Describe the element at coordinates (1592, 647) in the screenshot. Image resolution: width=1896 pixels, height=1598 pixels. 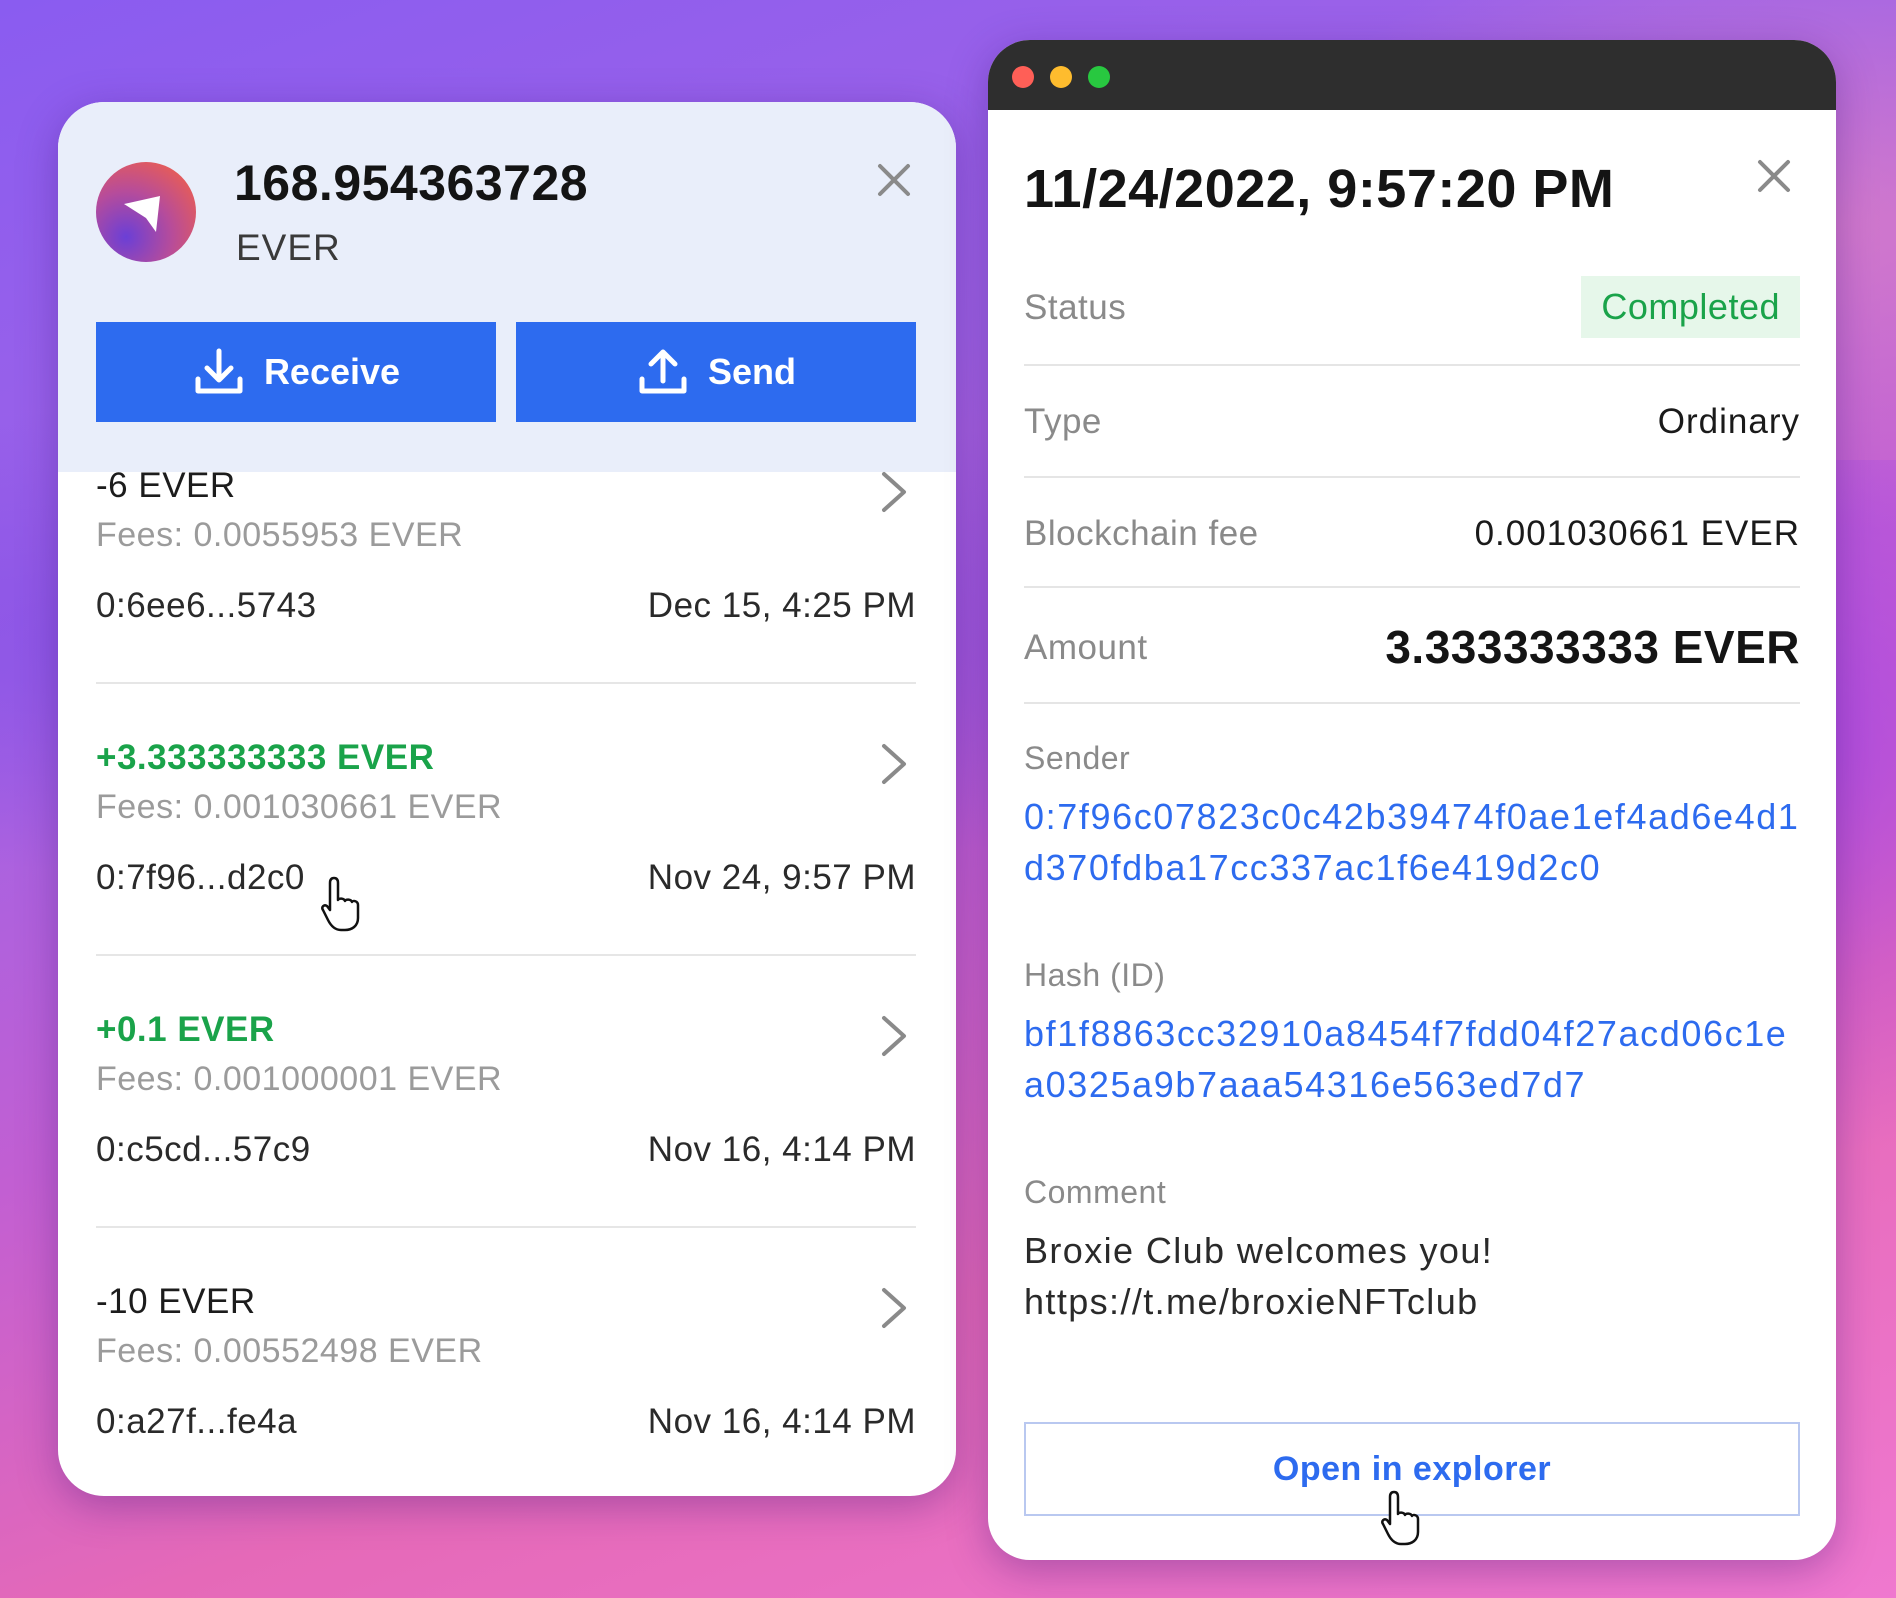
I see `amount-value: 3.333333333 EVER` at that location.